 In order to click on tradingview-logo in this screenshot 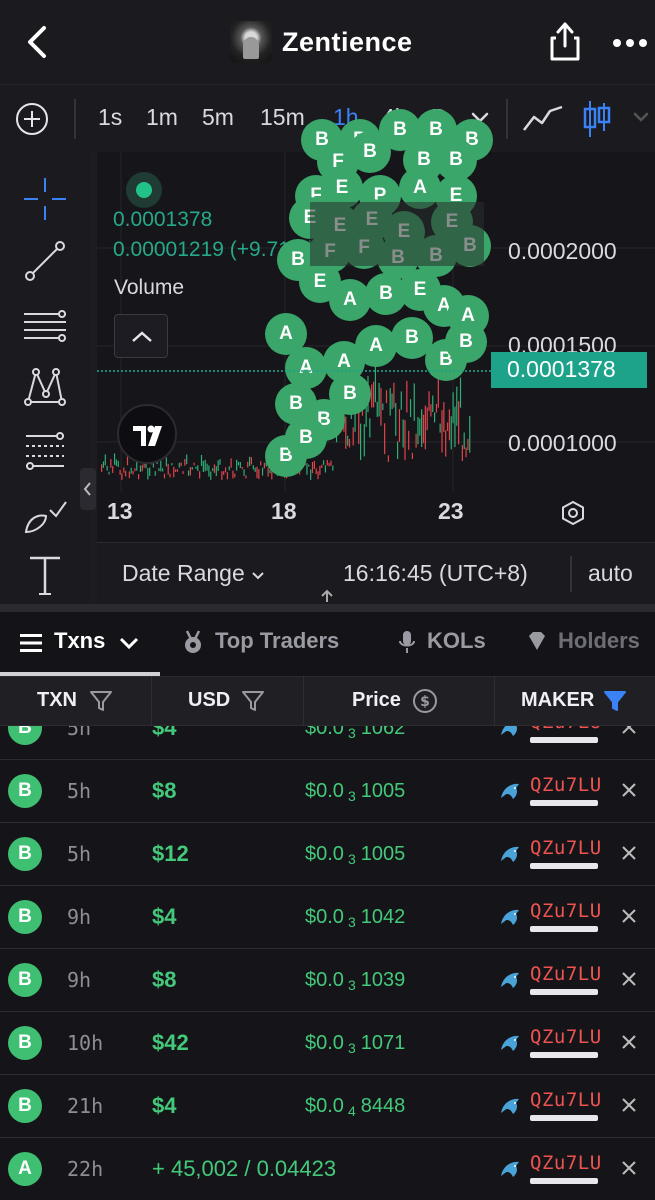, I will do `click(147, 434)`.